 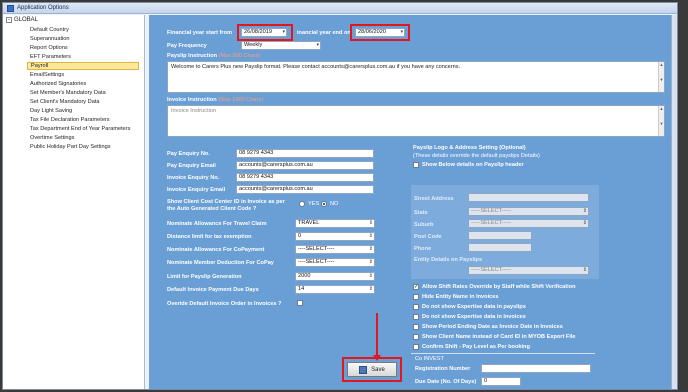 I want to click on tree-collapse-icon: −, so click(x=9, y=20).